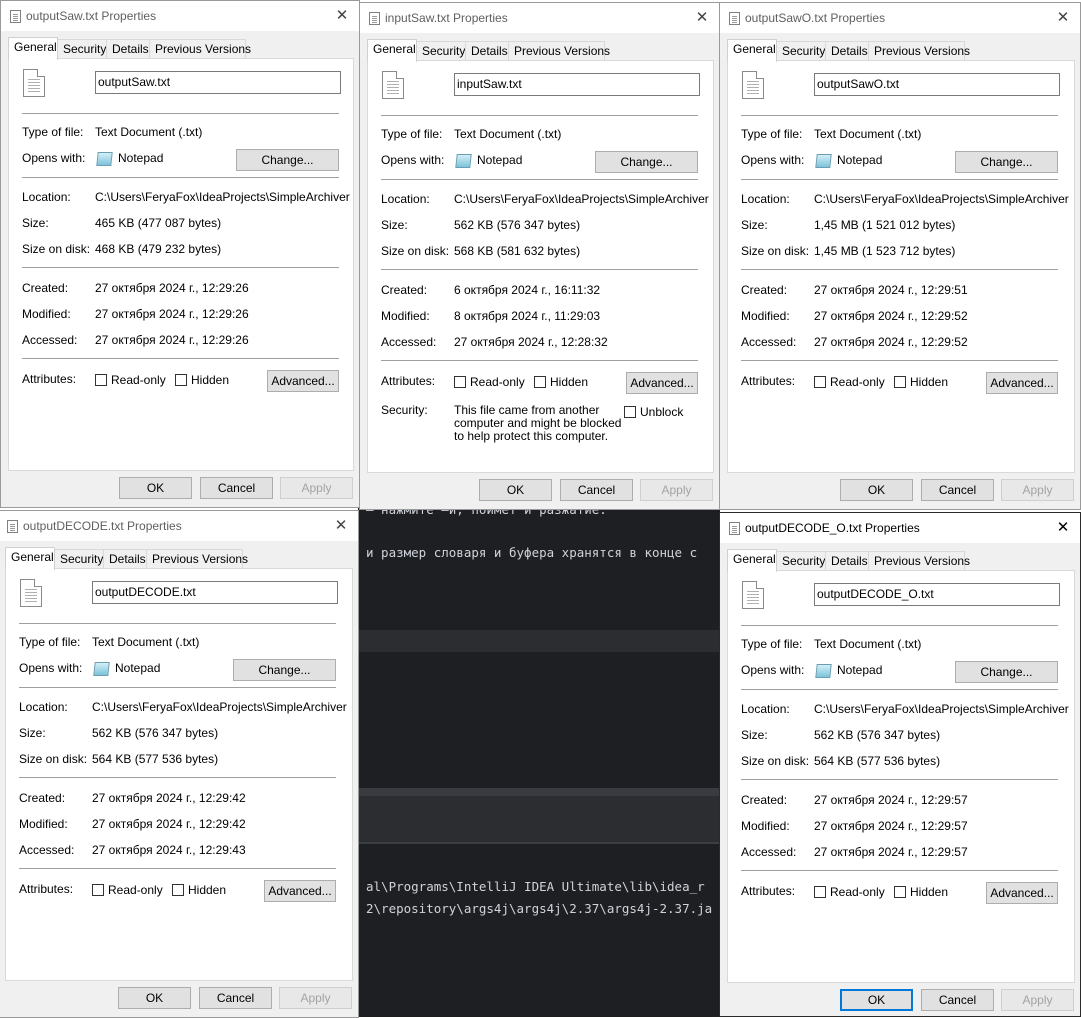 This screenshot has height=1018, width=1081. Describe the element at coordinates (47, 850) in the screenshot. I see `accessed-label: Accessed:` at that location.